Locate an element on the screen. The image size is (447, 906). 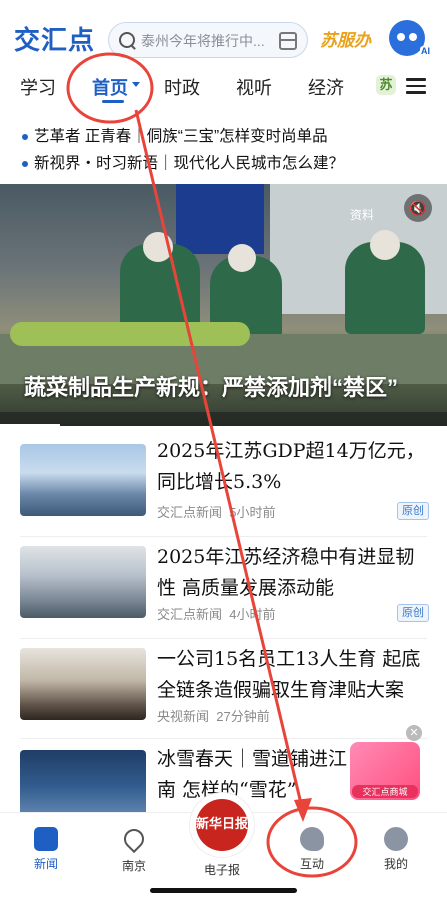
tab-video: 视听 is located at coordinates (254, 87).